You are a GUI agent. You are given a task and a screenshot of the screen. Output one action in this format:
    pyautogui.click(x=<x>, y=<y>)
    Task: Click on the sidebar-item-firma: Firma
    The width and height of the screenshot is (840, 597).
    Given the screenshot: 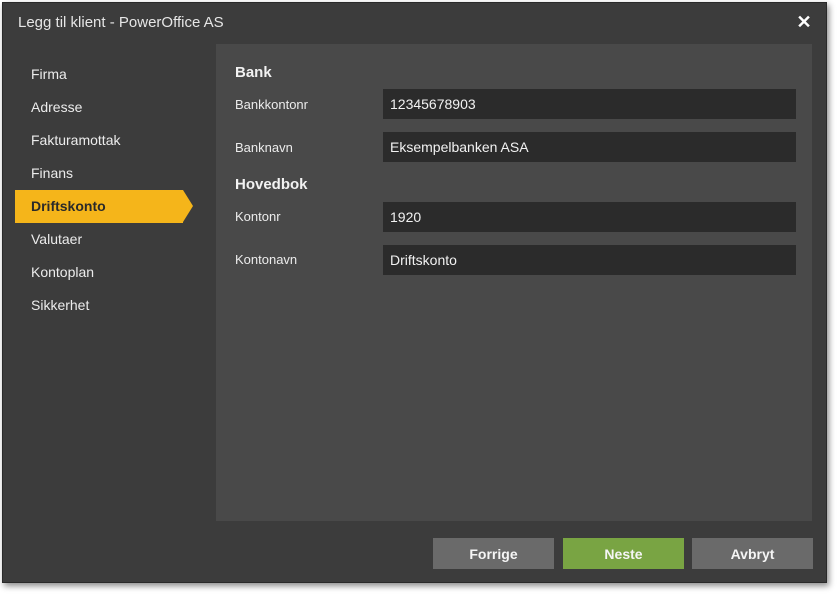 What is the action you would take?
    pyautogui.click(x=107, y=74)
    